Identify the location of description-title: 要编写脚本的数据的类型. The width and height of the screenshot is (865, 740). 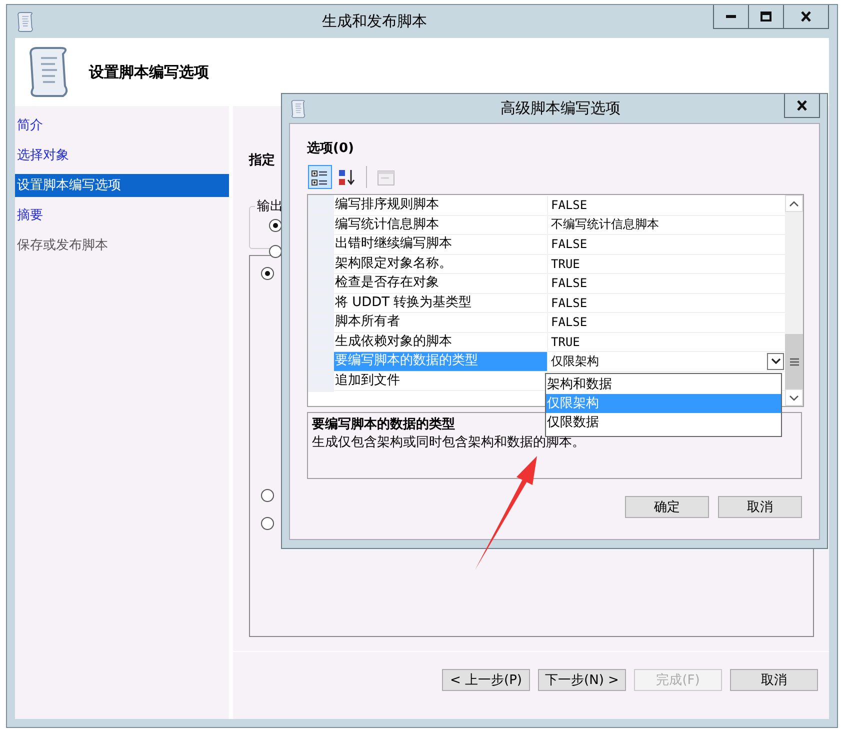
(383, 424).